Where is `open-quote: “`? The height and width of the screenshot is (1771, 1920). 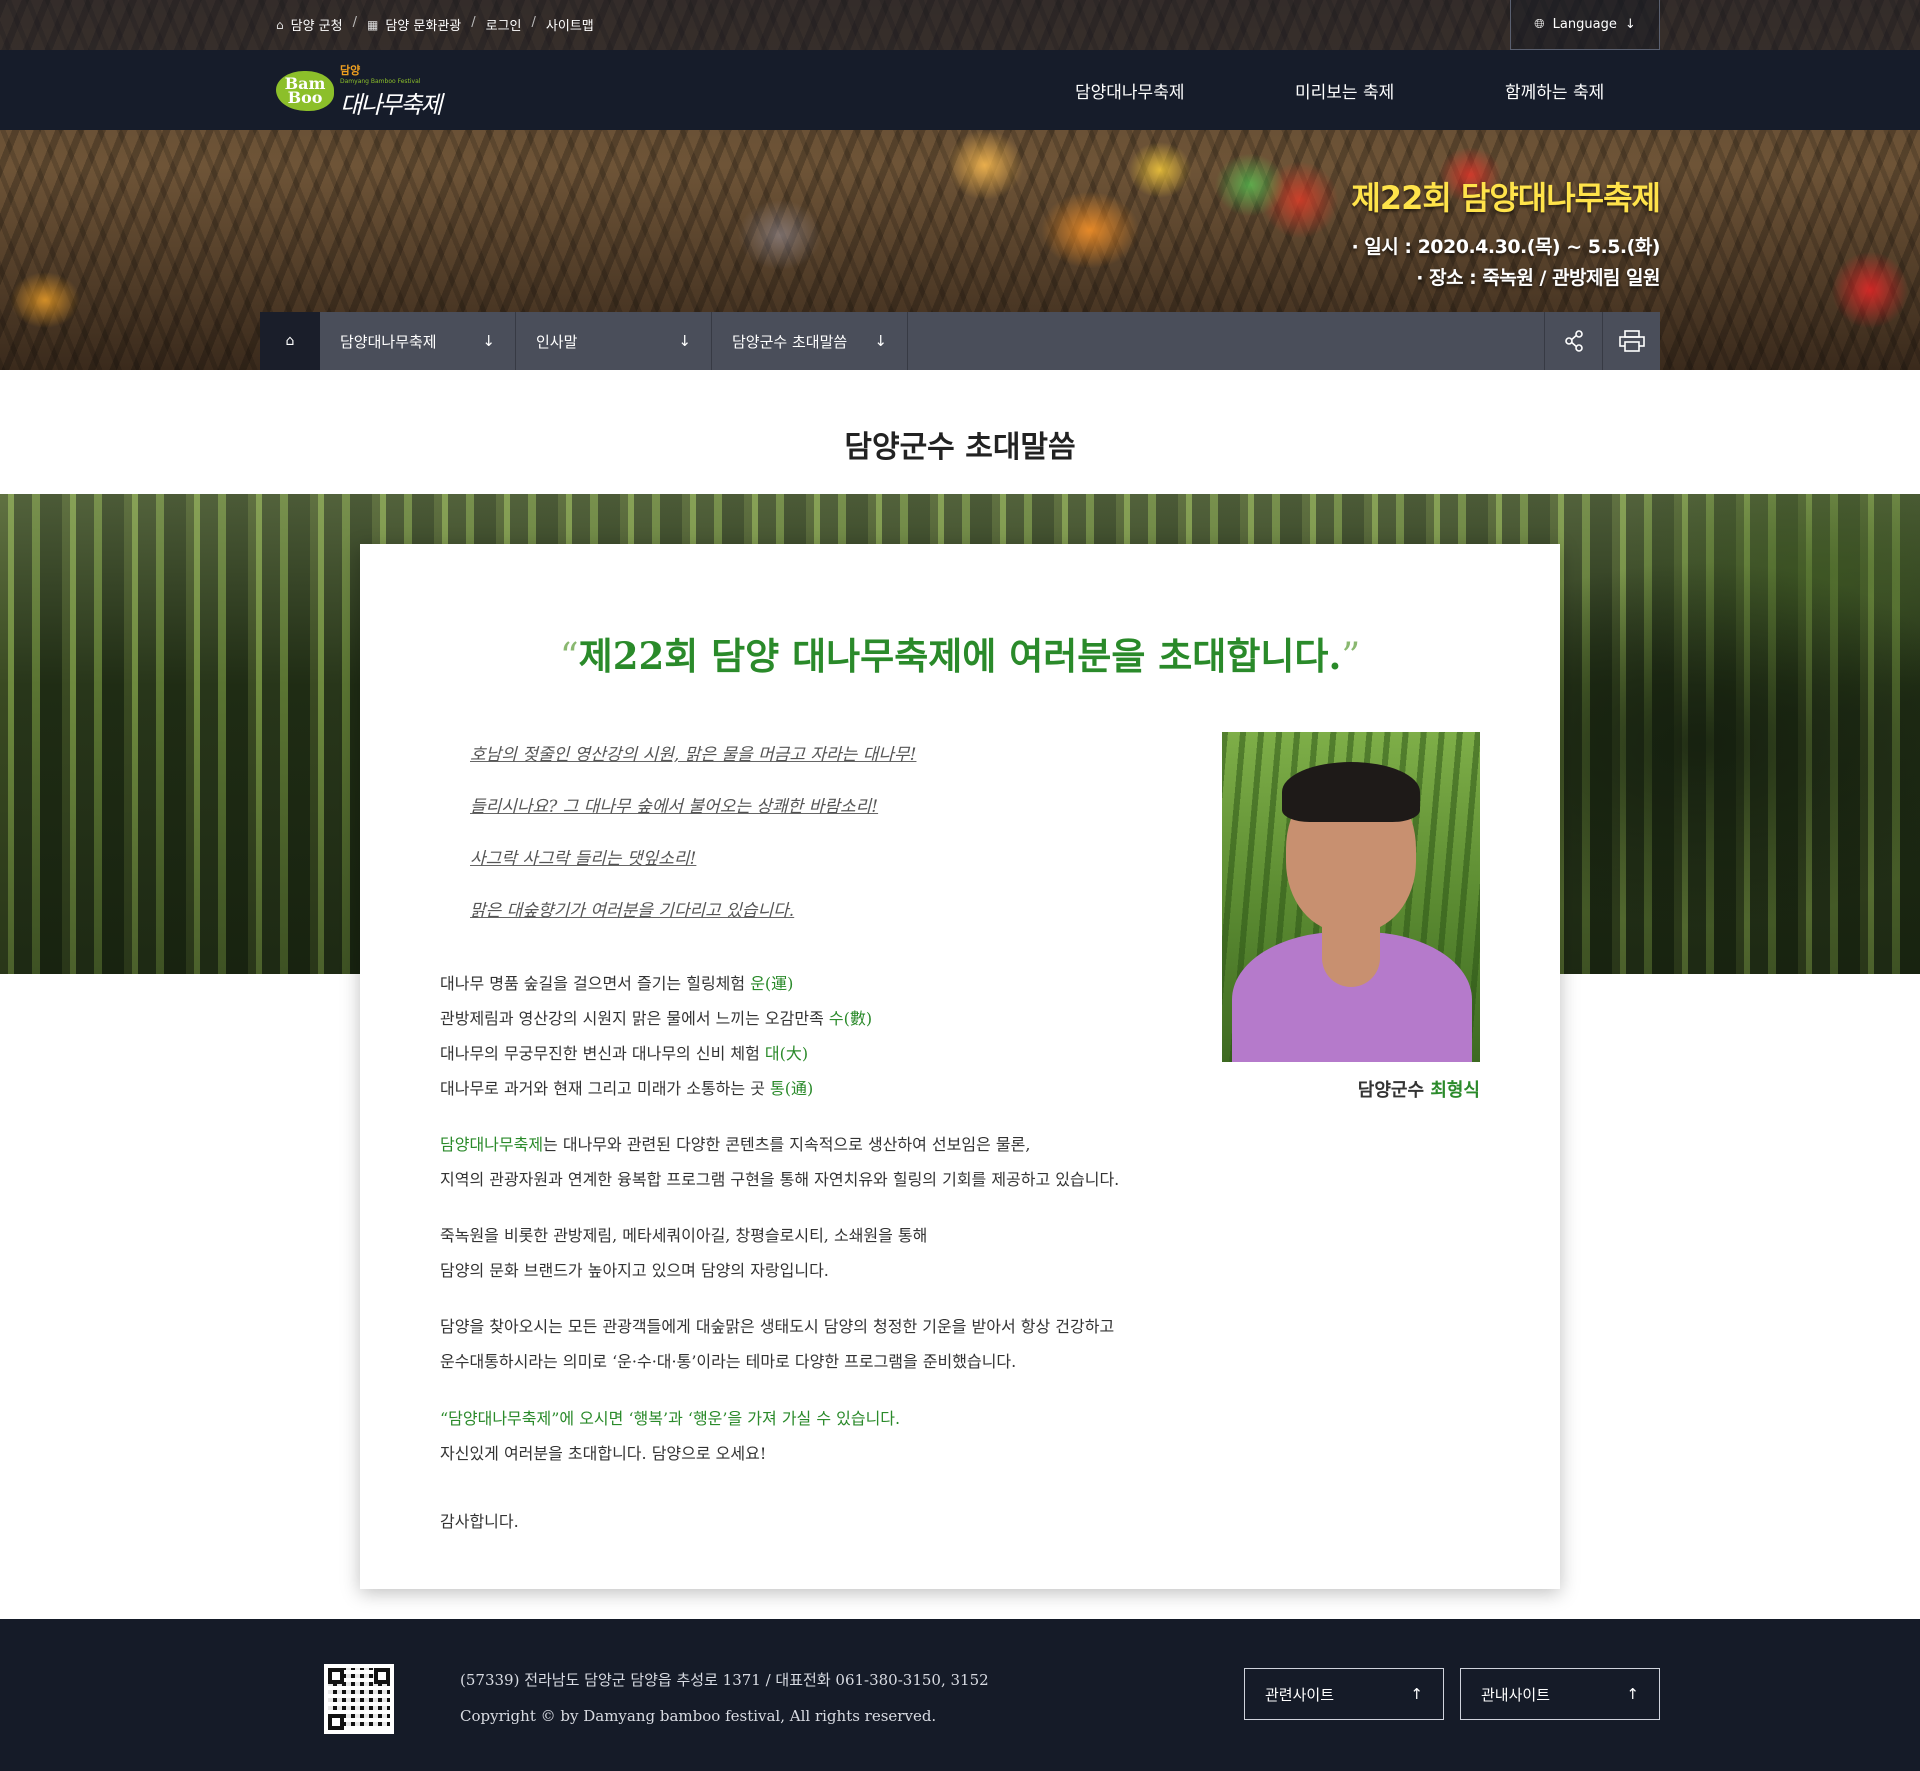 open-quote: “ is located at coordinates (569, 656).